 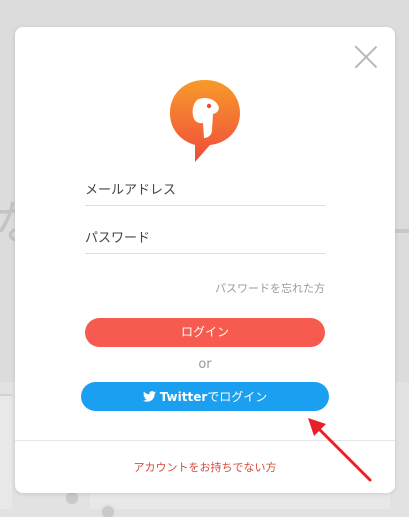 I want to click on email-input, so click(x=205, y=191).